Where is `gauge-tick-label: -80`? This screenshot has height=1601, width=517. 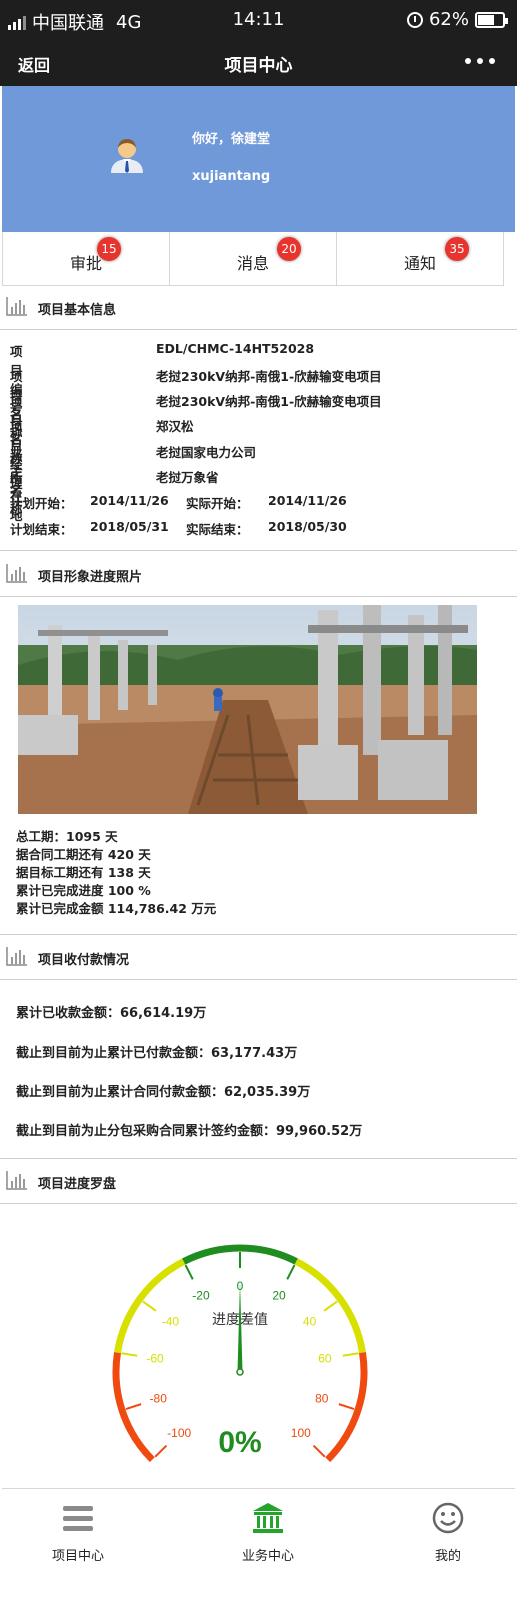
gauge-tick-label: -80 is located at coordinates (159, 1399).